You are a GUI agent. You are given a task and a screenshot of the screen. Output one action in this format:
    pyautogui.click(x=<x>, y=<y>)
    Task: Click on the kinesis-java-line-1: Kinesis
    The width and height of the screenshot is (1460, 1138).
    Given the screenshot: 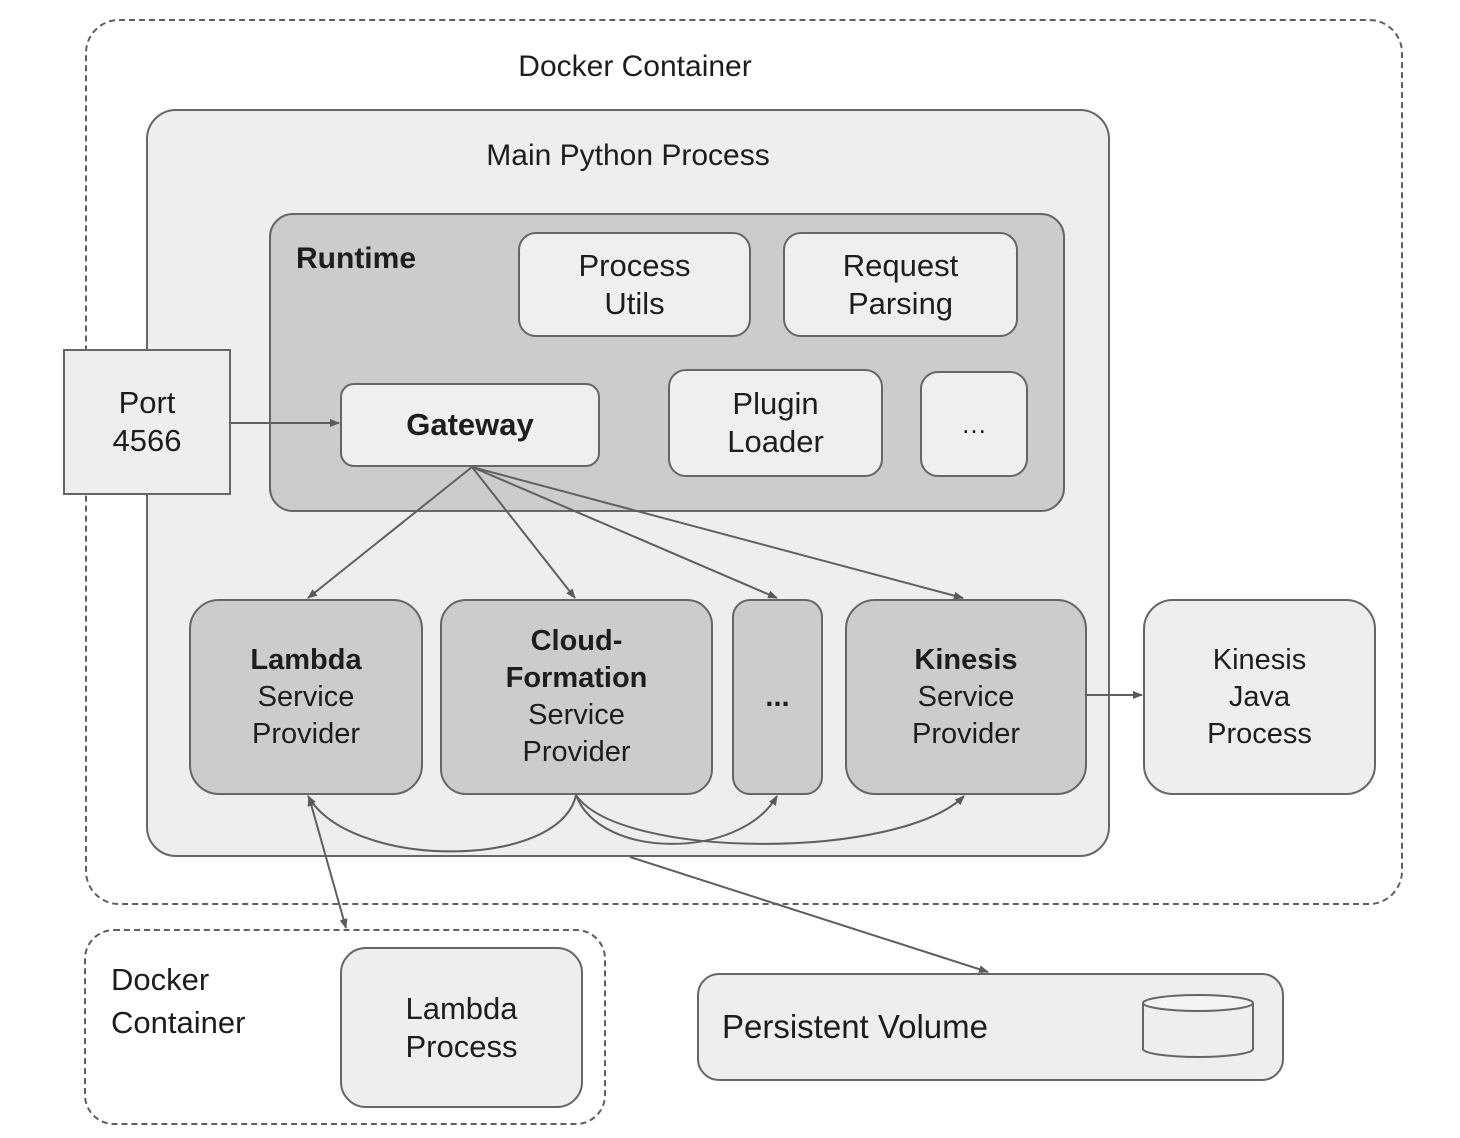 What is the action you would take?
    pyautogui.click(x=1259, y=659)
    